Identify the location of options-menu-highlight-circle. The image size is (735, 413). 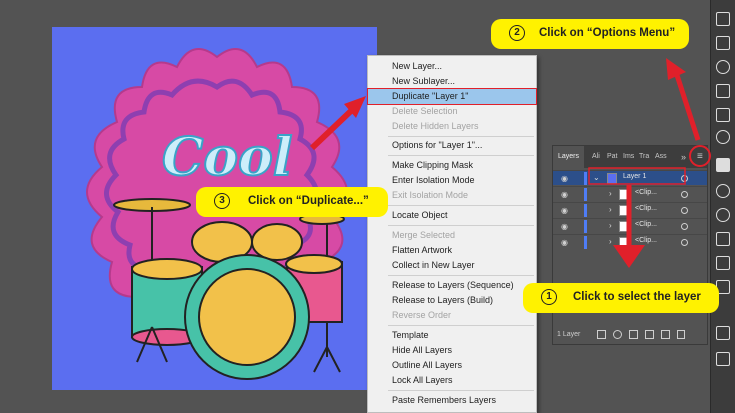
(700, 156).